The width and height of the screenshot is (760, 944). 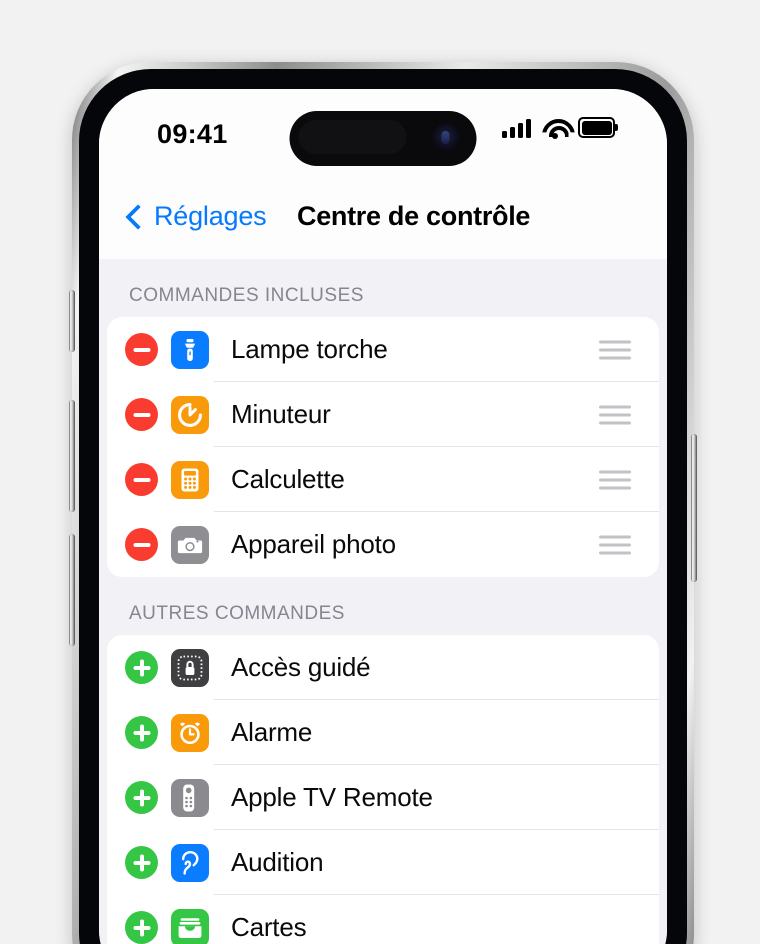 What do you see at coordinates (190, 667) in the screenshot?
I see `guided-access-icon` at bounding box center [190, 667].